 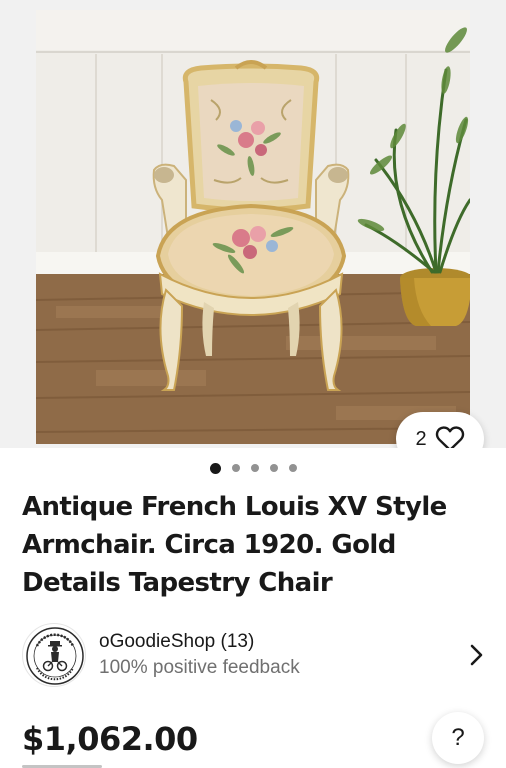 I want to click on watch-button: 2, so click(x=440, y=430).